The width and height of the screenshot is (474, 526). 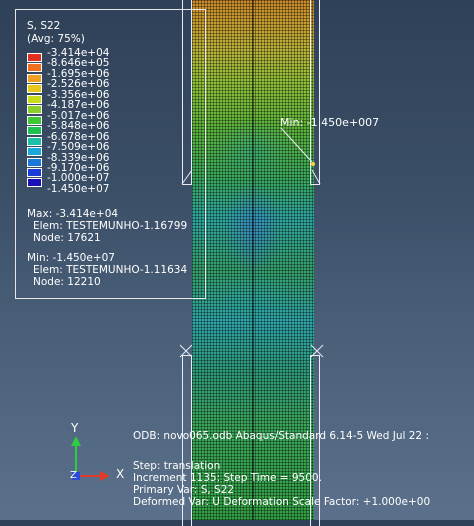 I want to click on legend-min-node: Node: 12210, so click(x=67, y=282).